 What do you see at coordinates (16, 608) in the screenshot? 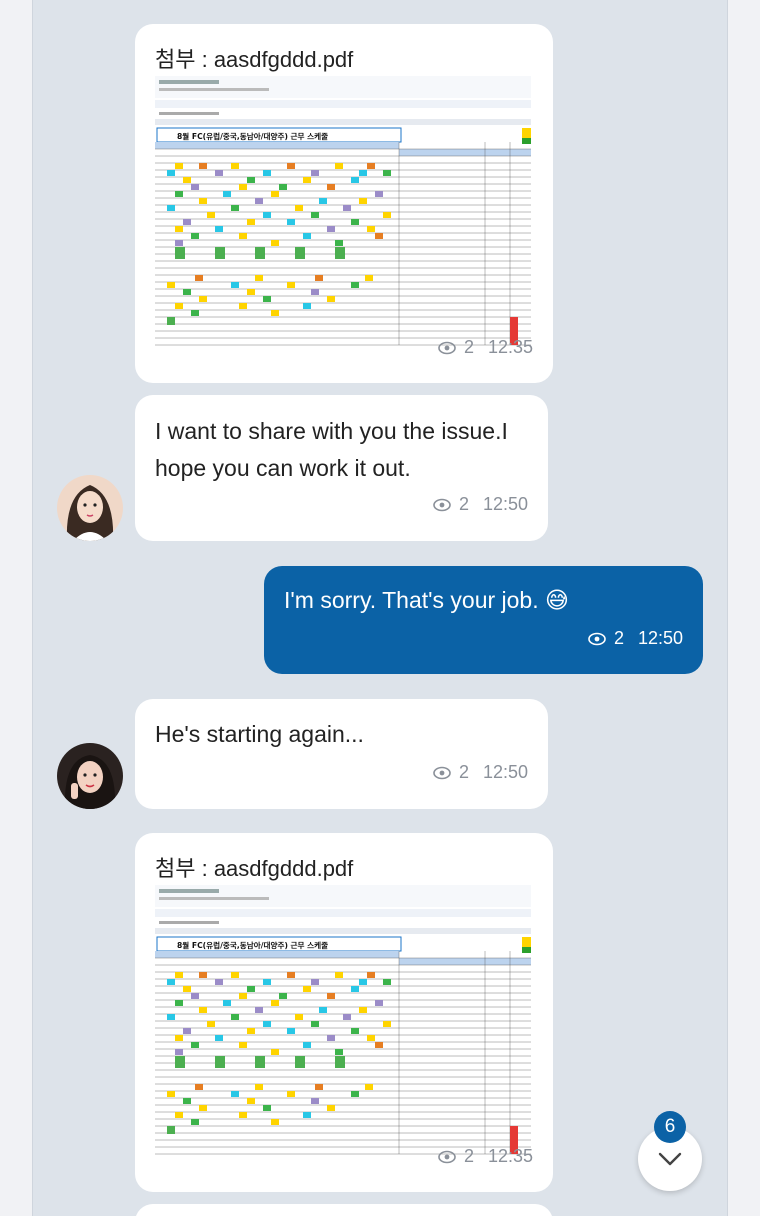
I see `left-panel` at bounding box center [16, 608].